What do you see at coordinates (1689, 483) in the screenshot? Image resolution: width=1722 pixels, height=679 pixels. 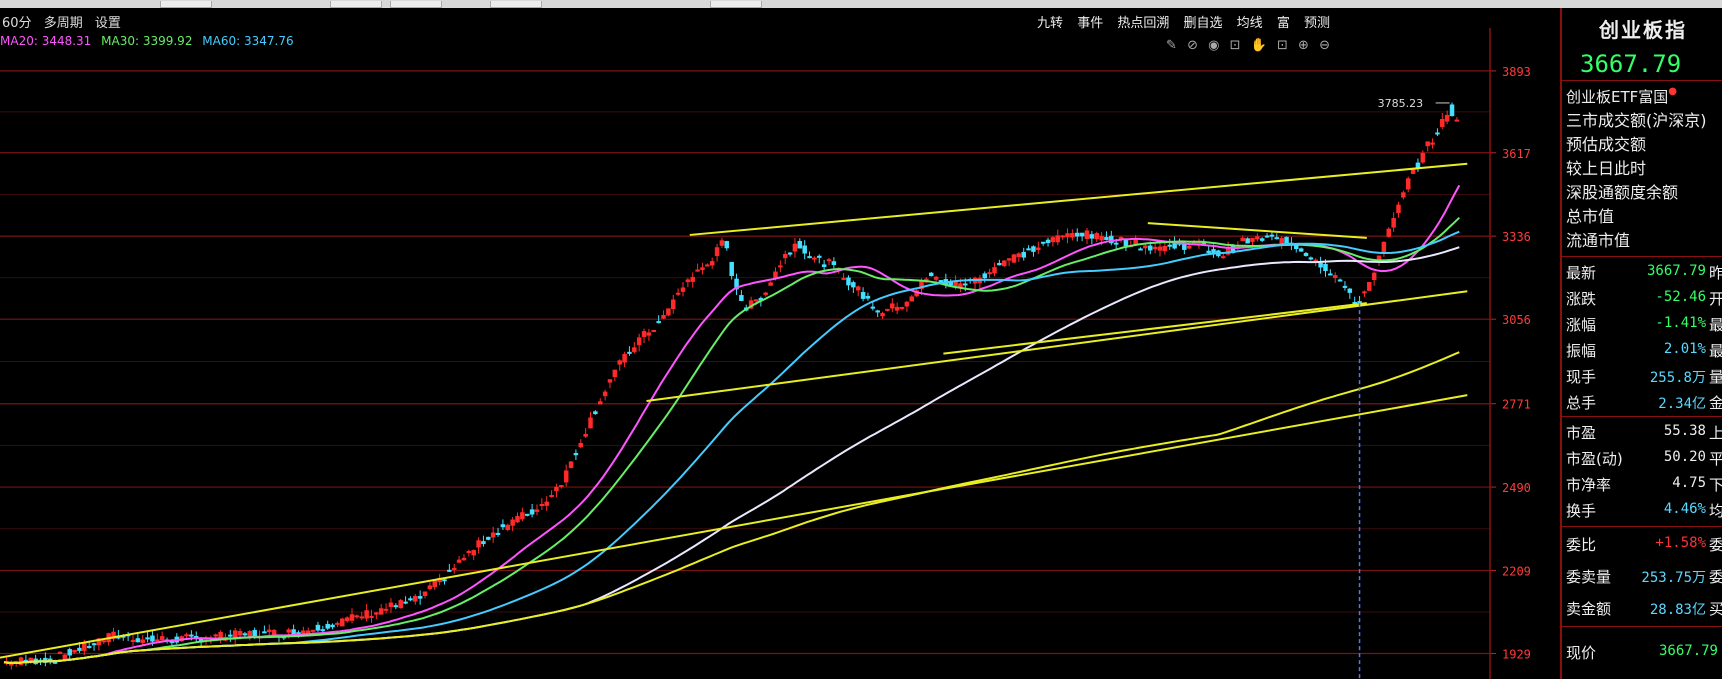 I see `valuation-value: 4.75` at bounding box center [1689, 483].